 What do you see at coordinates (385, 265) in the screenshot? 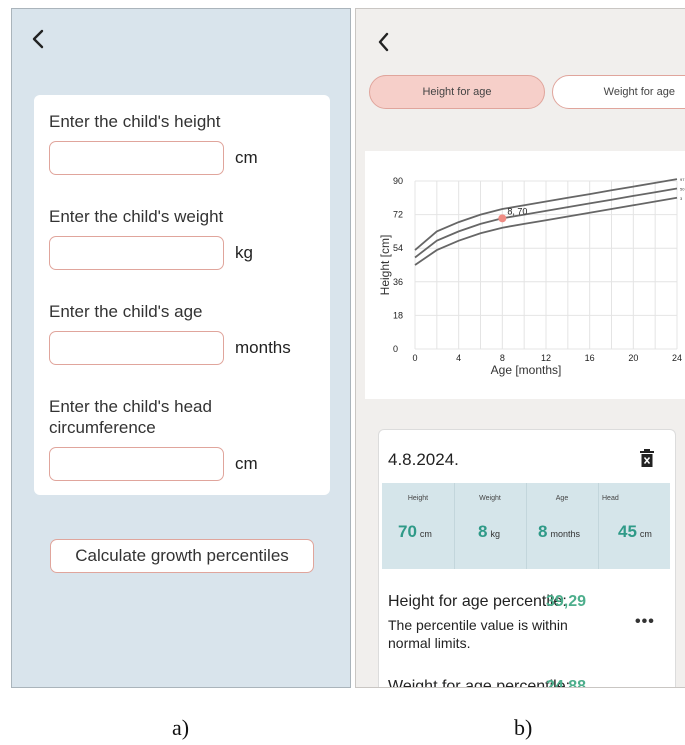
I see `y-axis-label: Height [cm]` at bounding box center [385, 265].